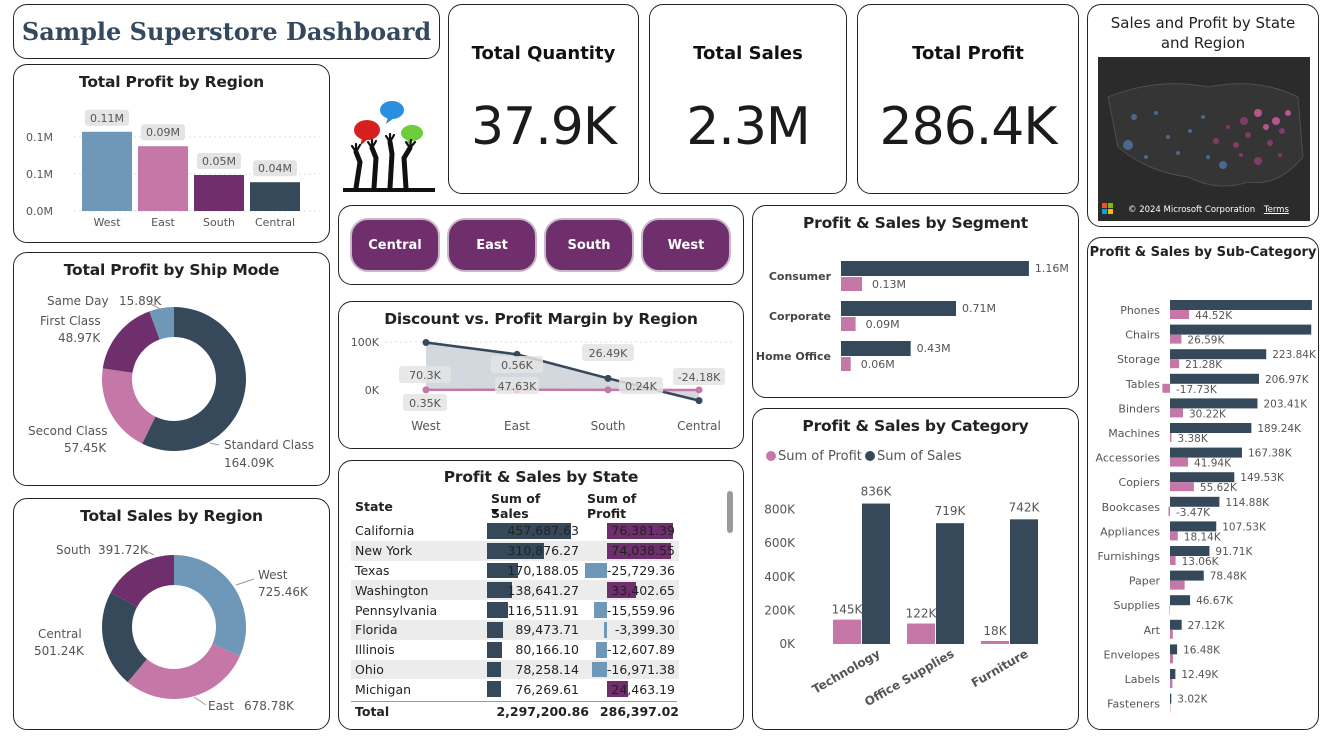 This screenshot has height=736, width=1324. I want to click on sales-cell: 78,258.14, so click(535, 669).